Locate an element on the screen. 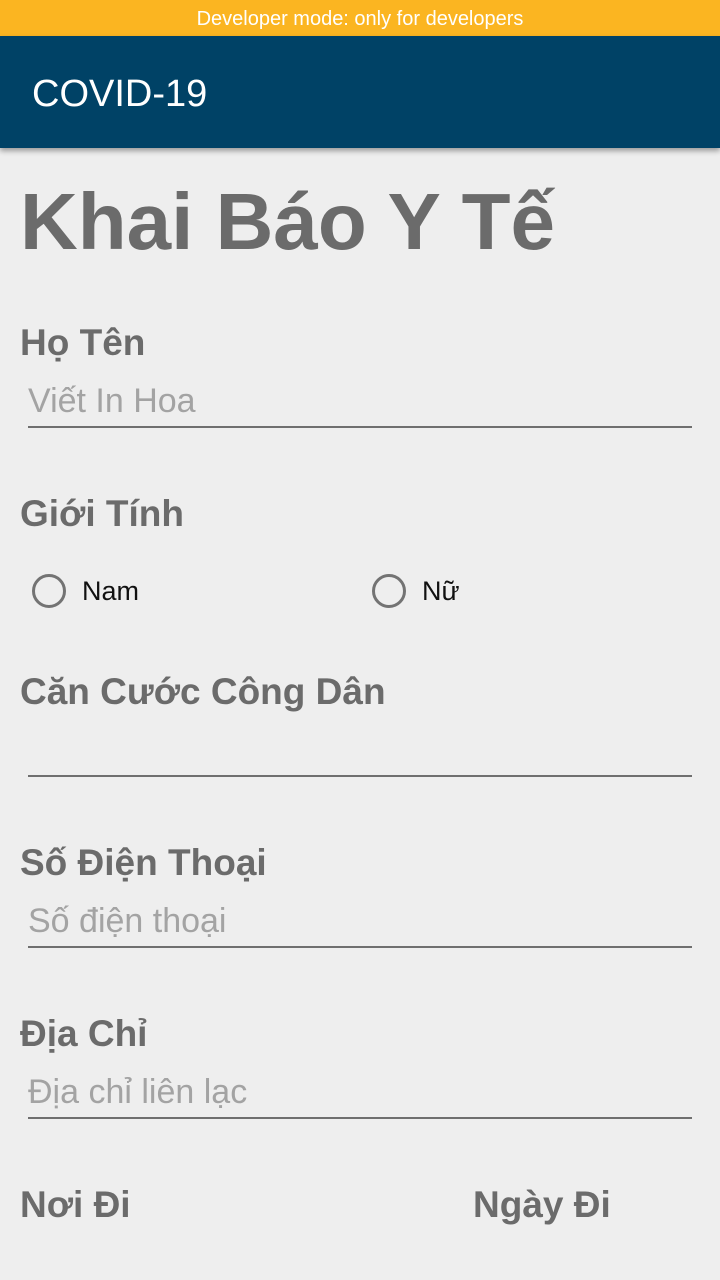 The height and width of the screenshot is (1280, 720). gender-radio-male-label: Nam is located at coordinates (111, 591).